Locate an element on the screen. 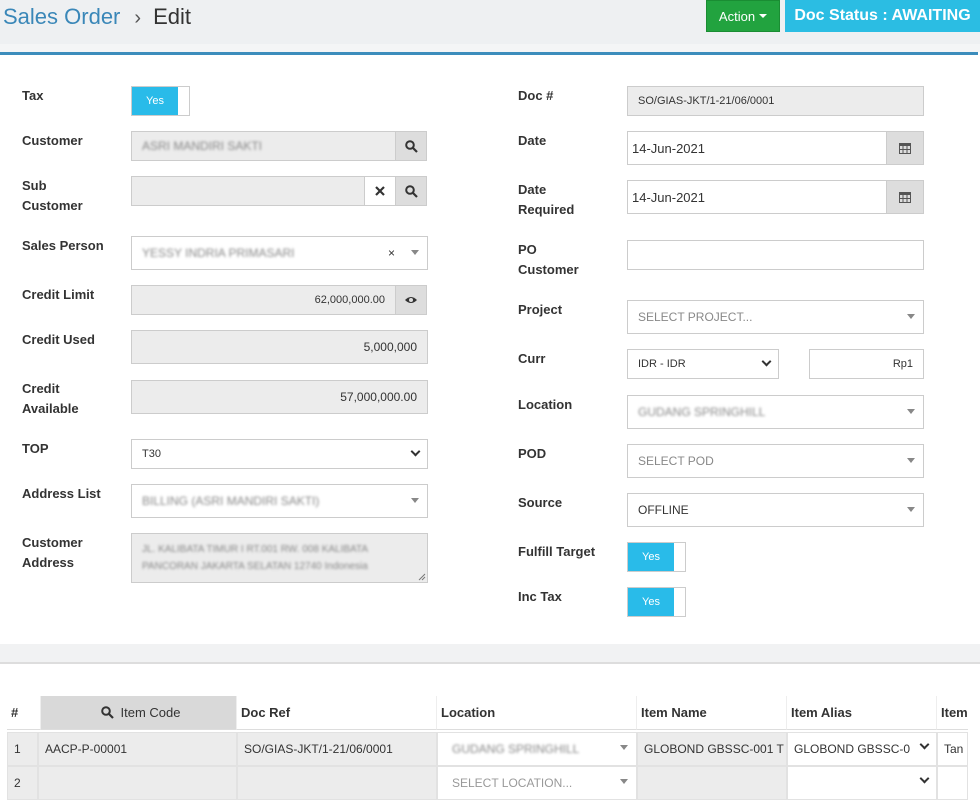 The image size is (980, 810). row1-location-select: GUDANG SPRINGHILL is located at coordinates (537, 749).